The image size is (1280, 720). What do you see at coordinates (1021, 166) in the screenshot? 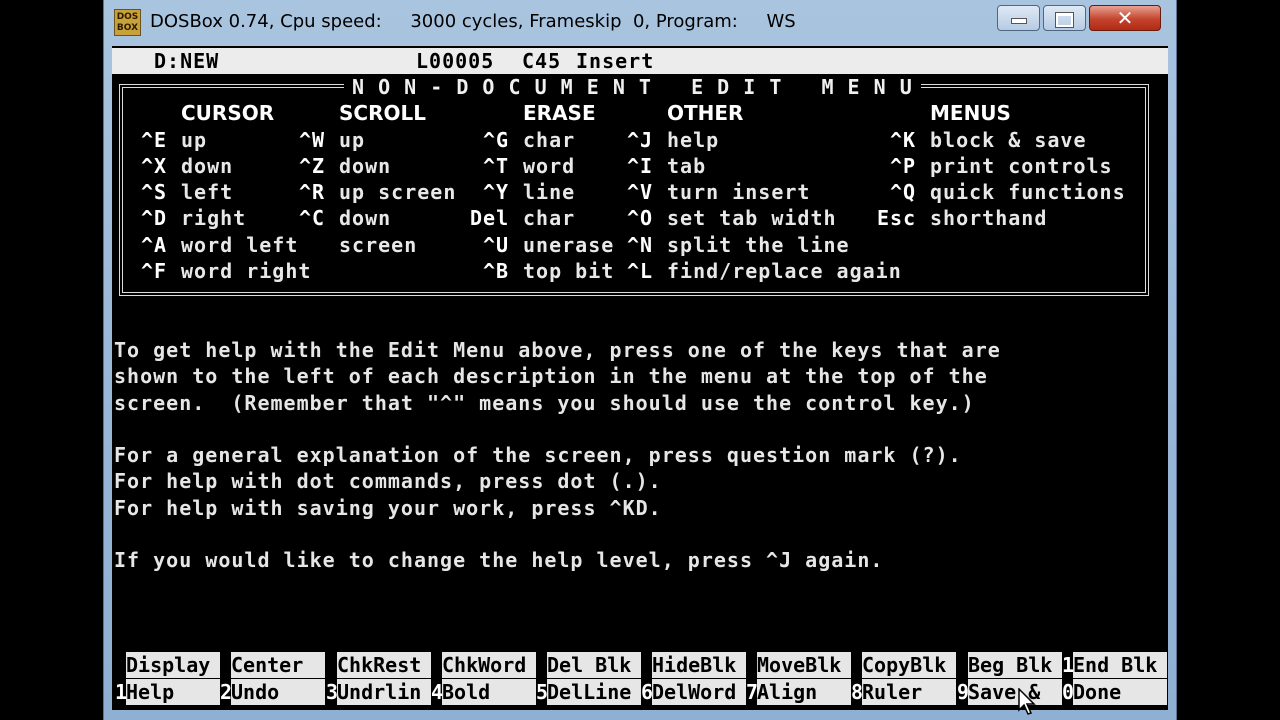
I see `menu-item-label: print controls` at bounding box center [1021, 166].